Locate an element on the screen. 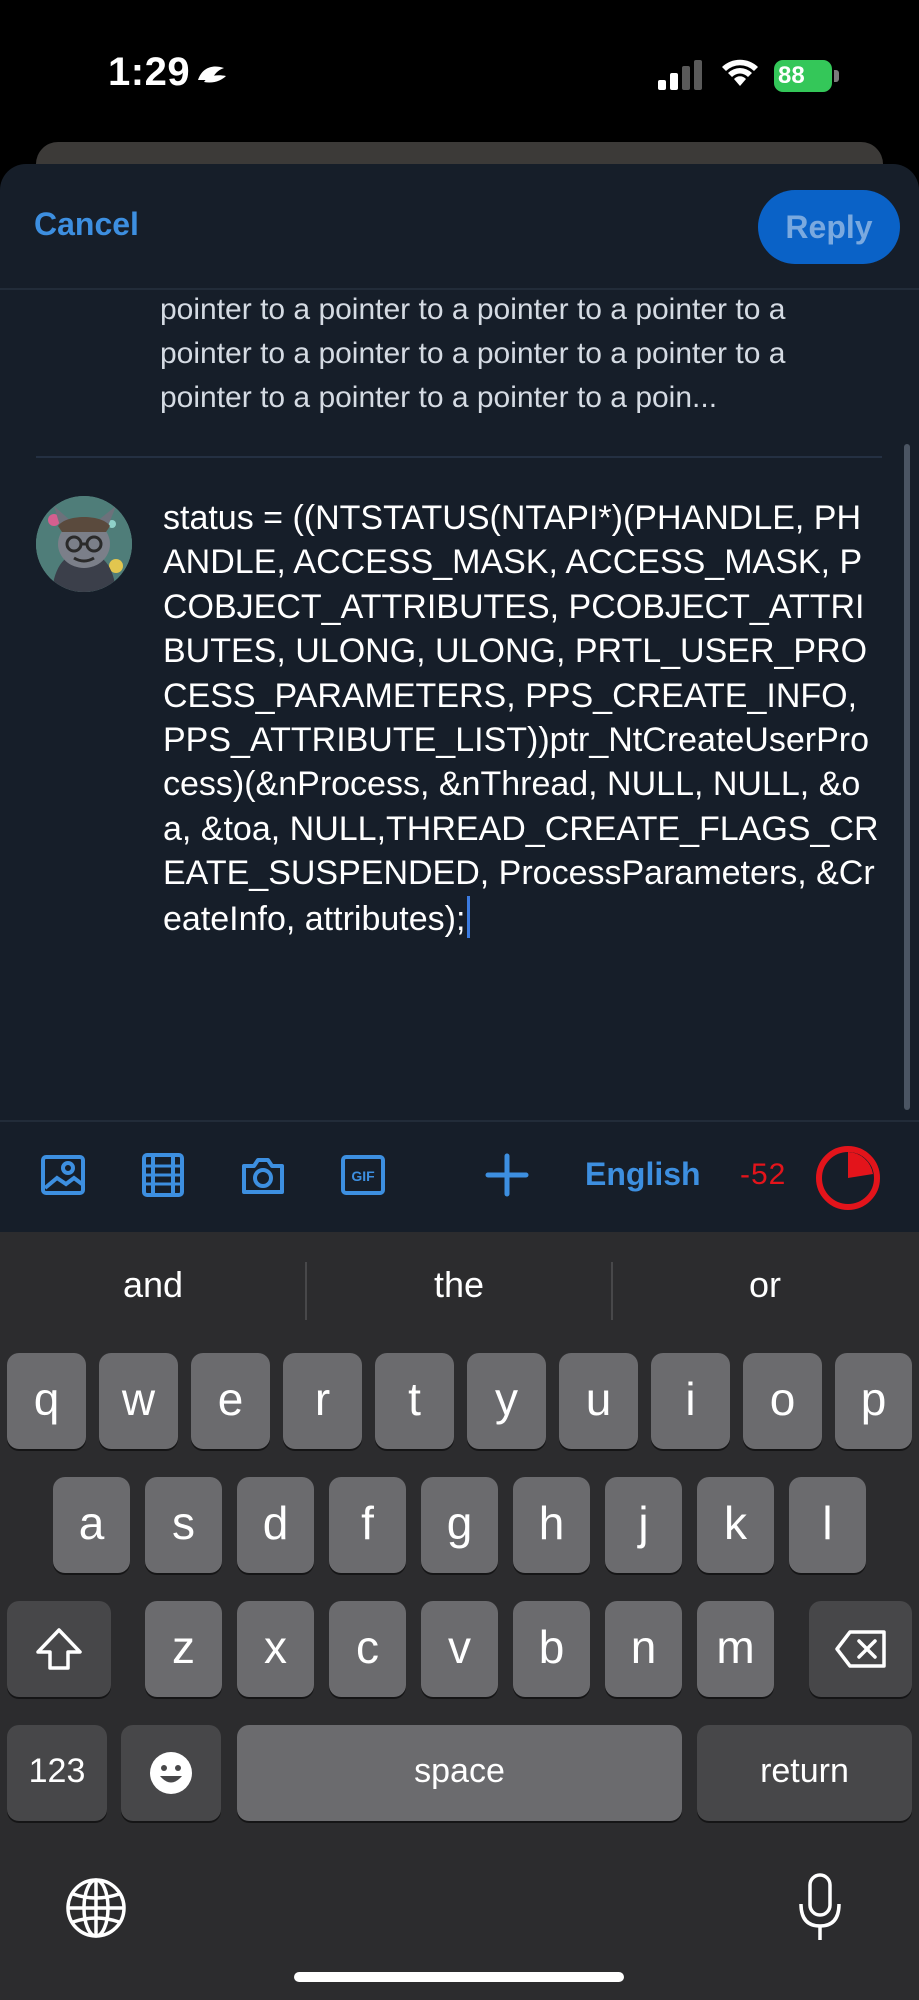 The width and height of the screenshot is (919, 2000). cellular-signal-icon is located at coordinates (680, 75).